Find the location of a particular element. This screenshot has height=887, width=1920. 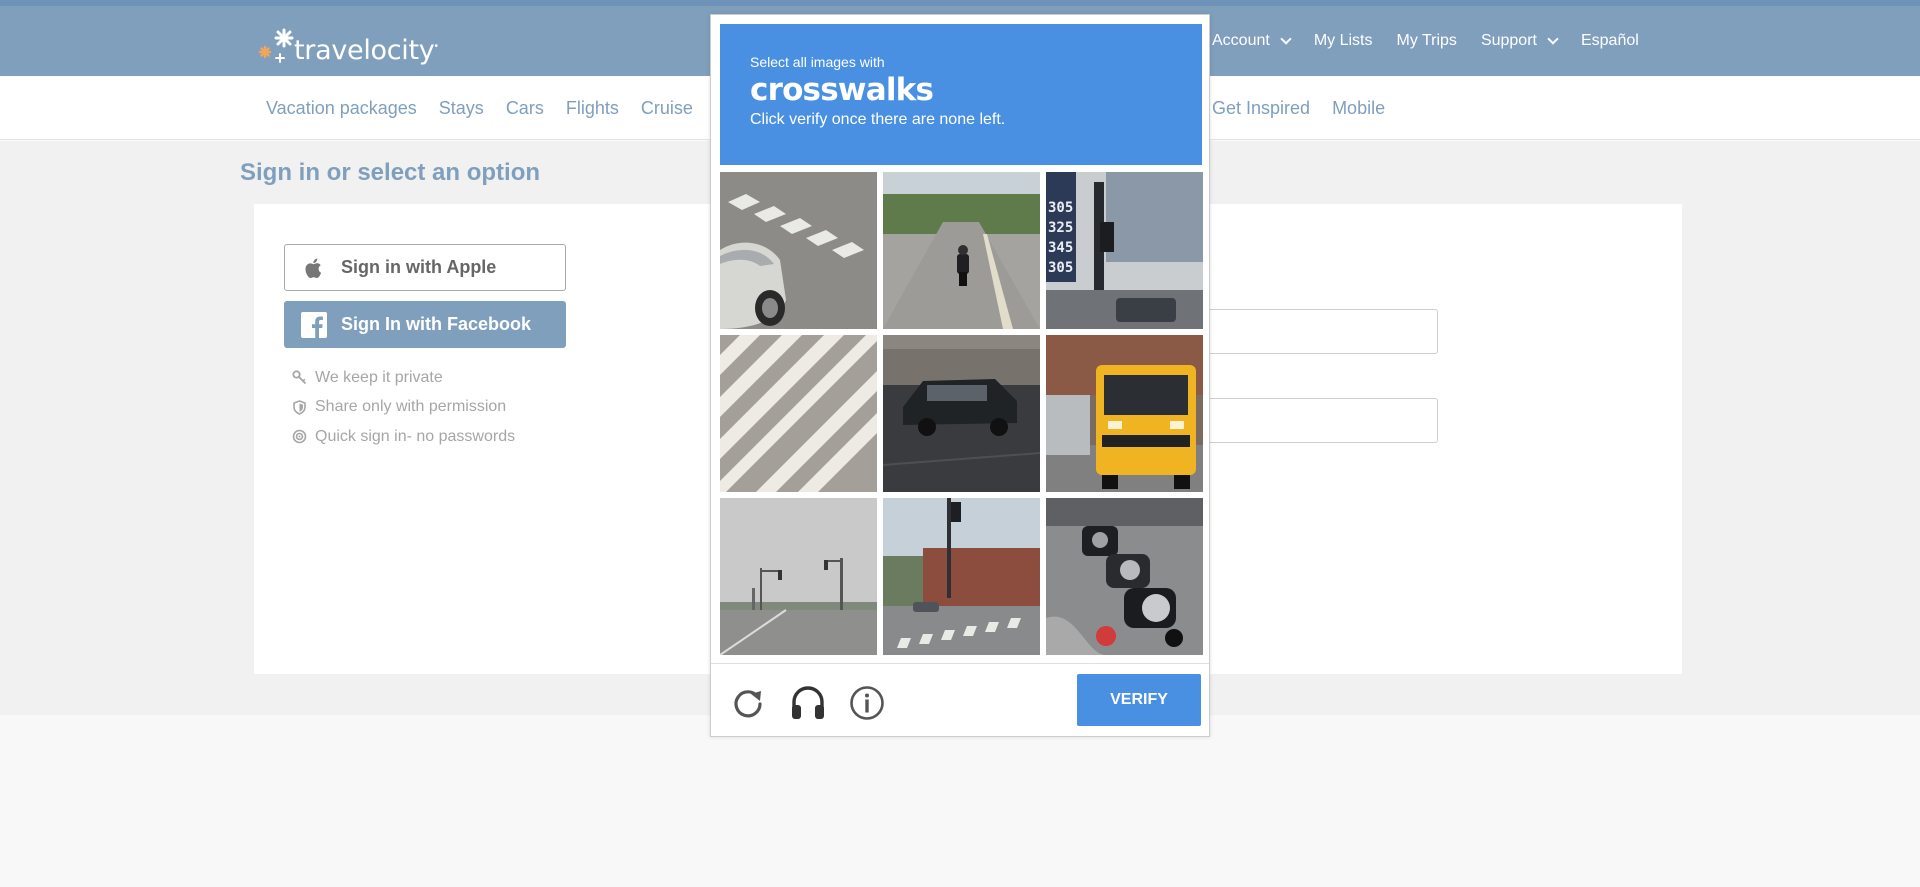

perk-permission: Share only with permission is located at coordinates (403, 408).